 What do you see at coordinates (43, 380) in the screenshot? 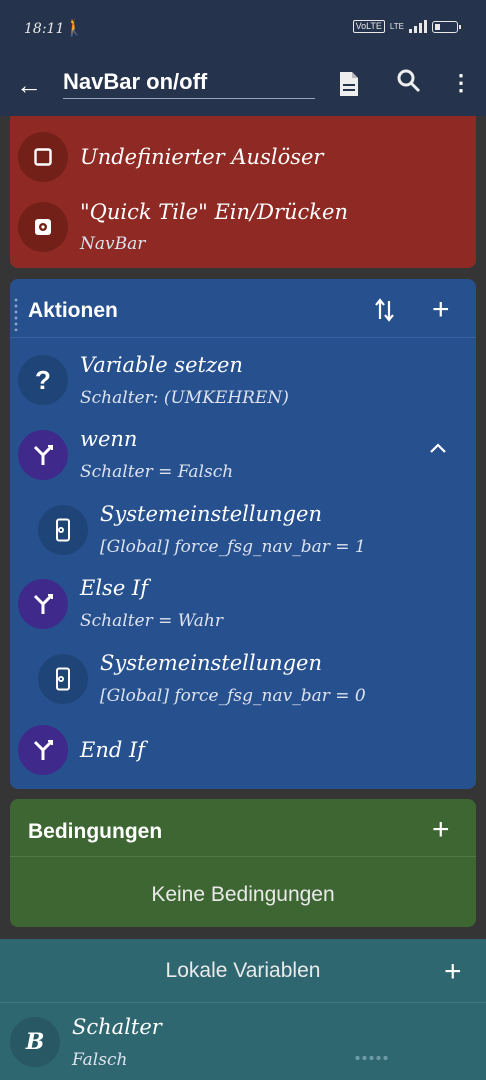
I see `question-icon: ?` at bounding box center [43, 380].